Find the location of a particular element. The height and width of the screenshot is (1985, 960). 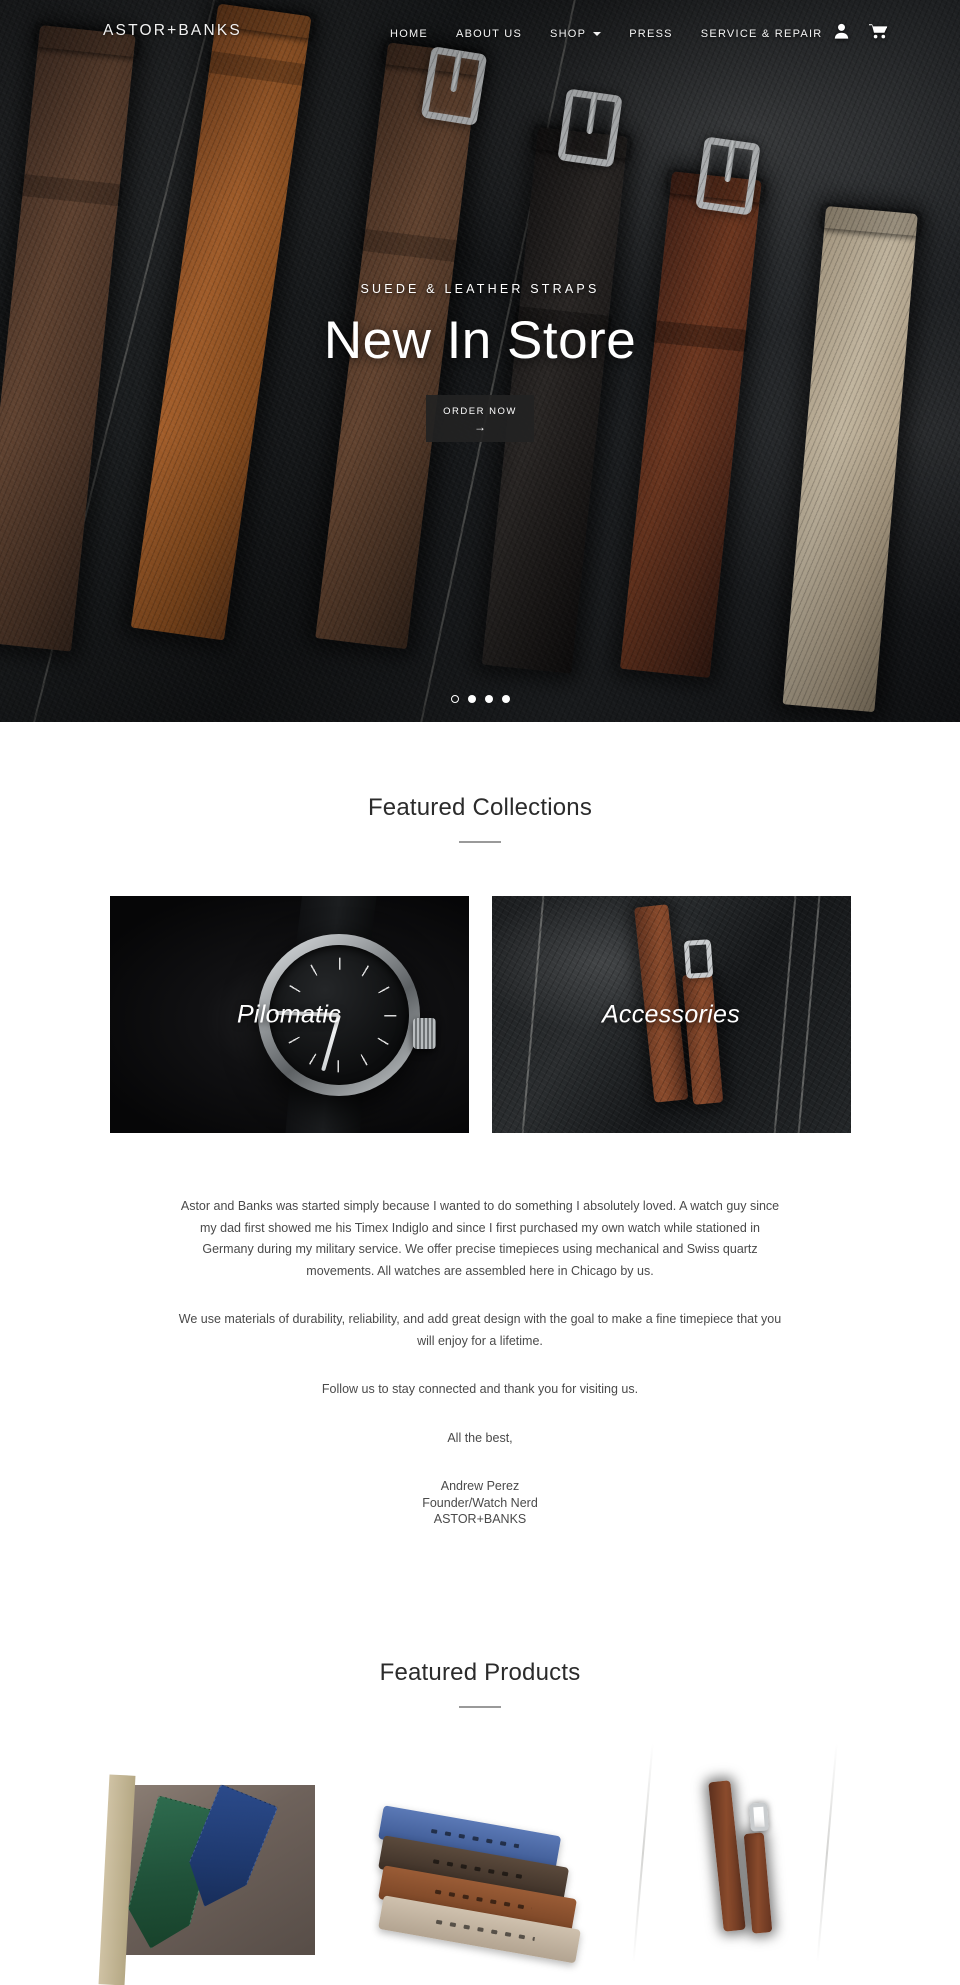

nav-item-press: PRESS is located at coordinates (651, 34).